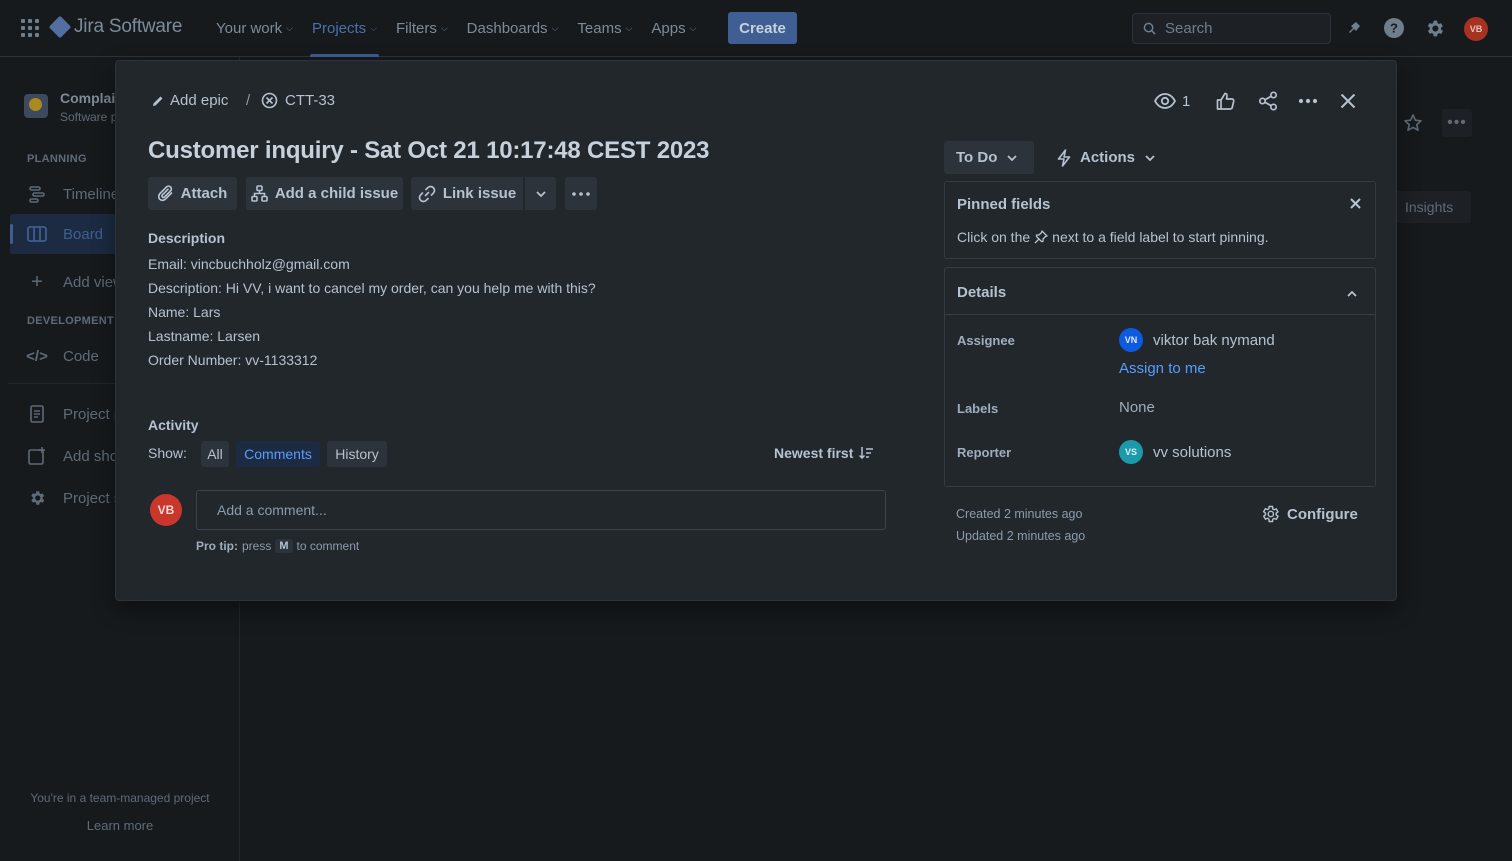 This screenshot has width=1512, height=861. Describe the element at coordinates (1428, 207) in the screenshot. I see `insights-button: Insights` at that location.